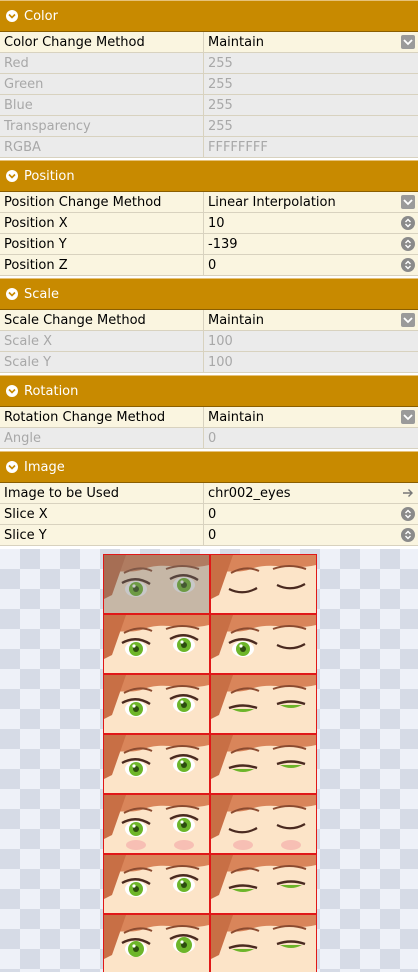  What do you see at coordinates (311, 63) in the screenshot?
I see `red-field: 255` at bounding box center [311, 63].